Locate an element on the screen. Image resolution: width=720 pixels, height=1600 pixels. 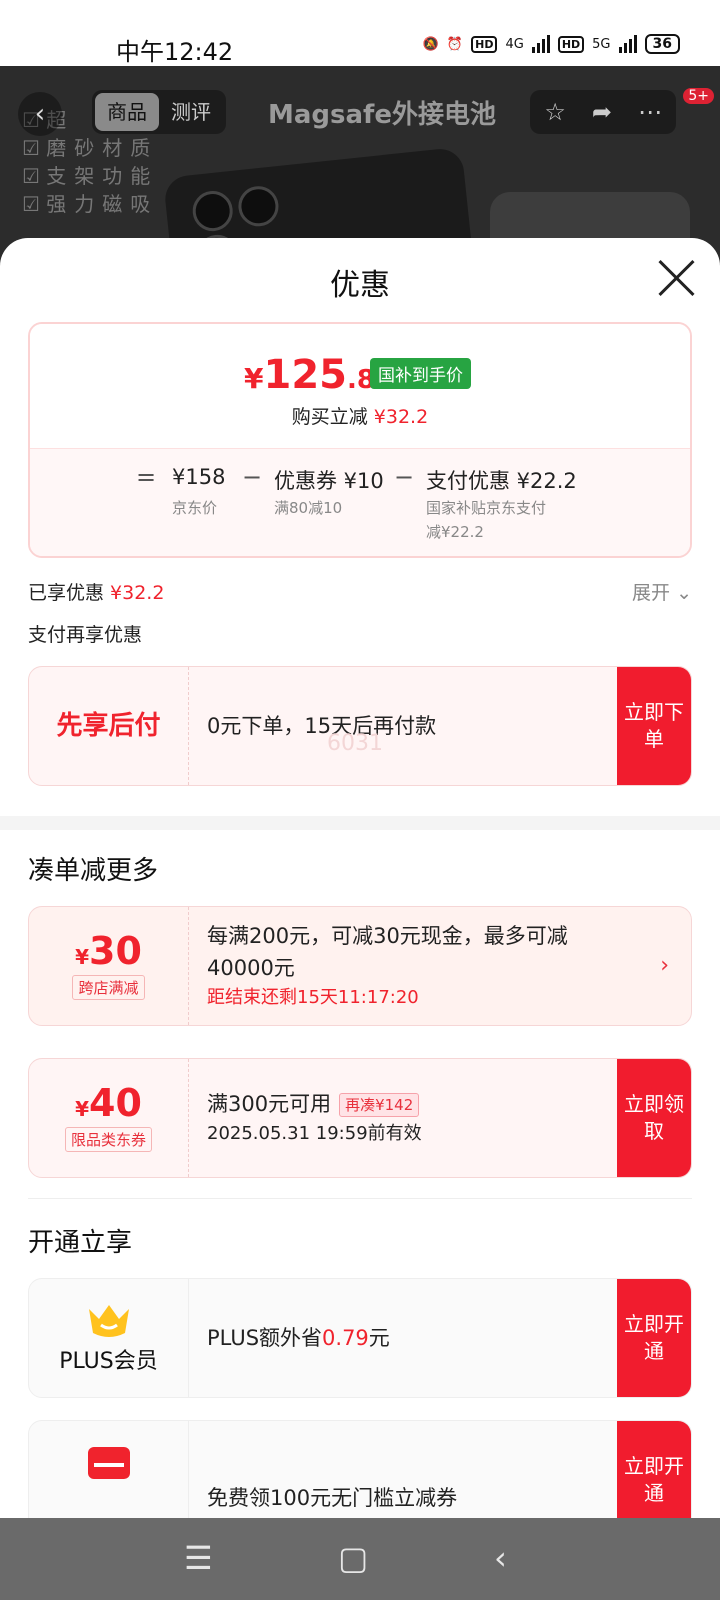
hd-icon: HD is located at coordinates (484, 44).